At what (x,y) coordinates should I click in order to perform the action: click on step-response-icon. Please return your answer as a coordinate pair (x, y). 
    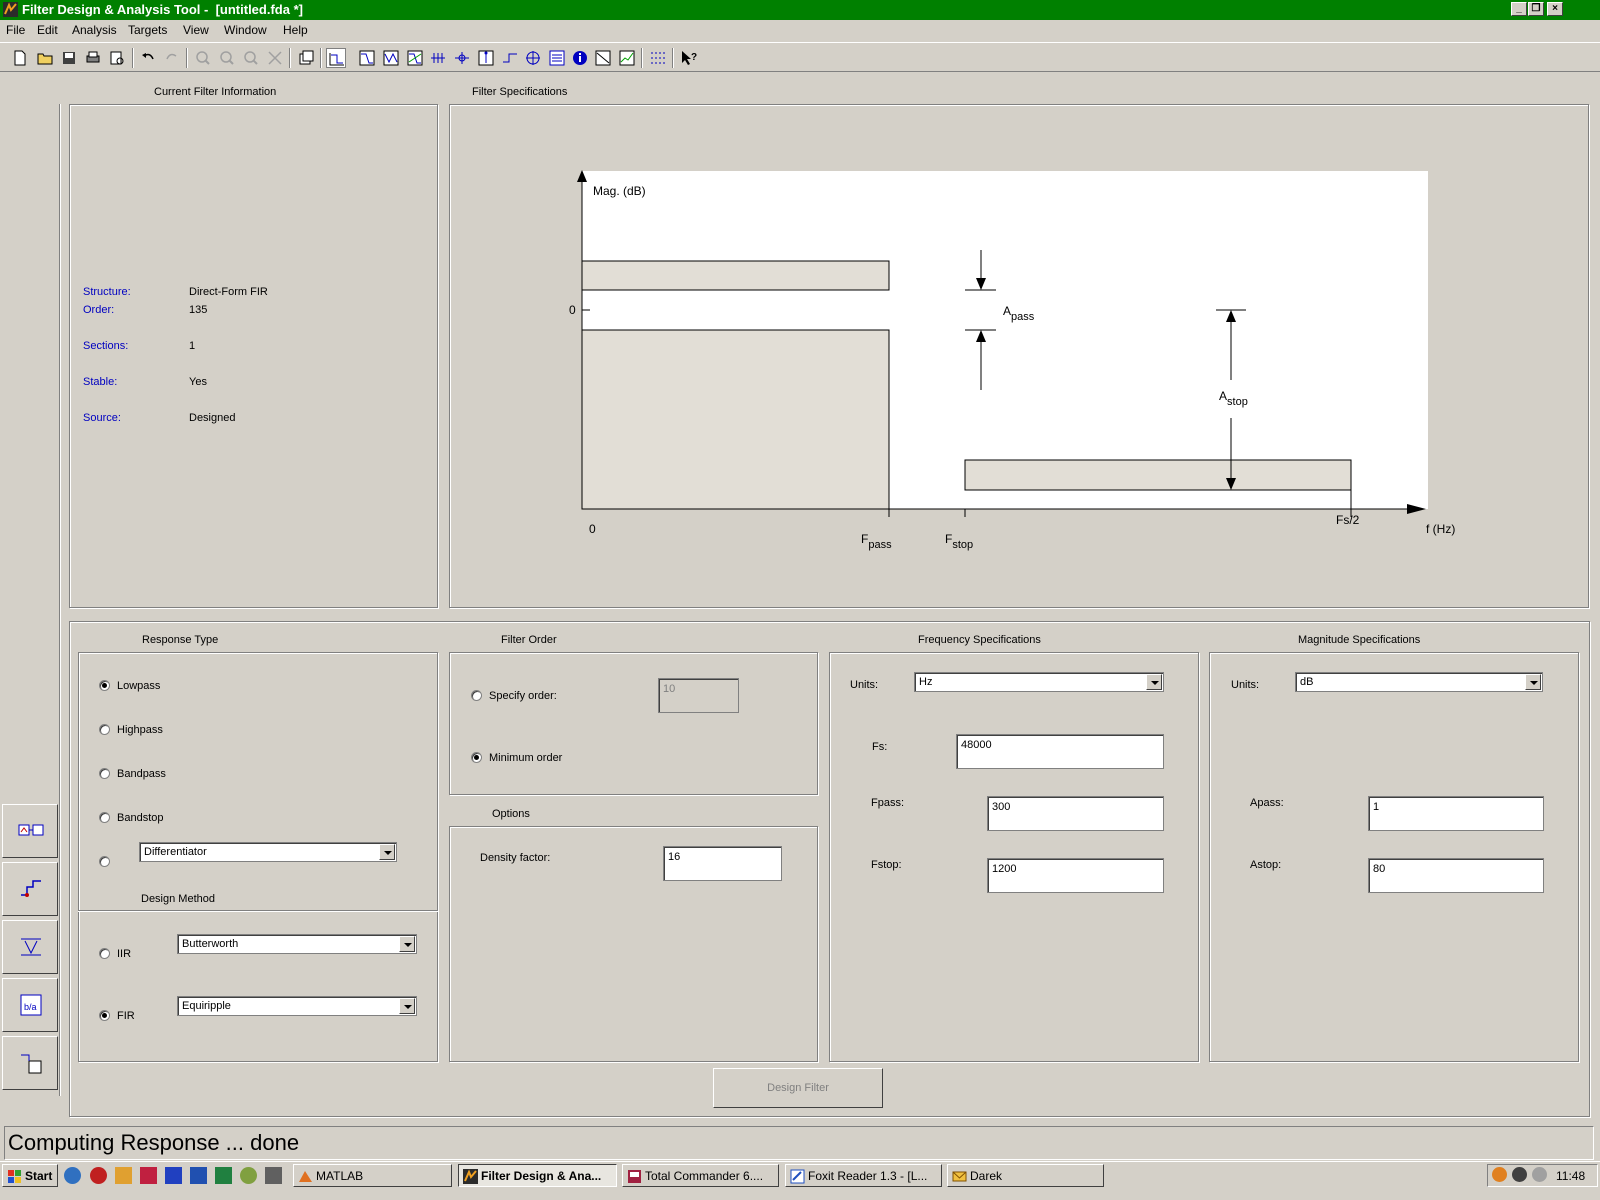
    Looking at the image, I should click on (510, 58).